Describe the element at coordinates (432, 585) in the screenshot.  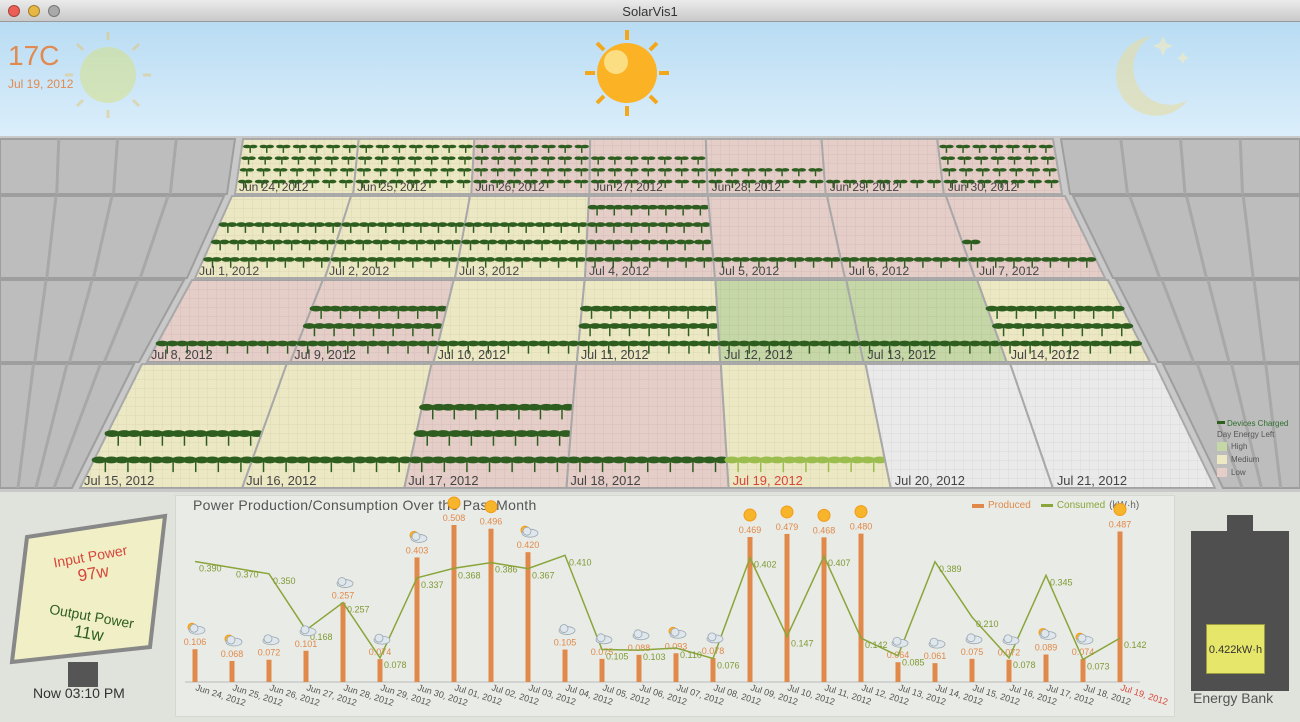
I see `consumed-value-label: 0.337` at that location.